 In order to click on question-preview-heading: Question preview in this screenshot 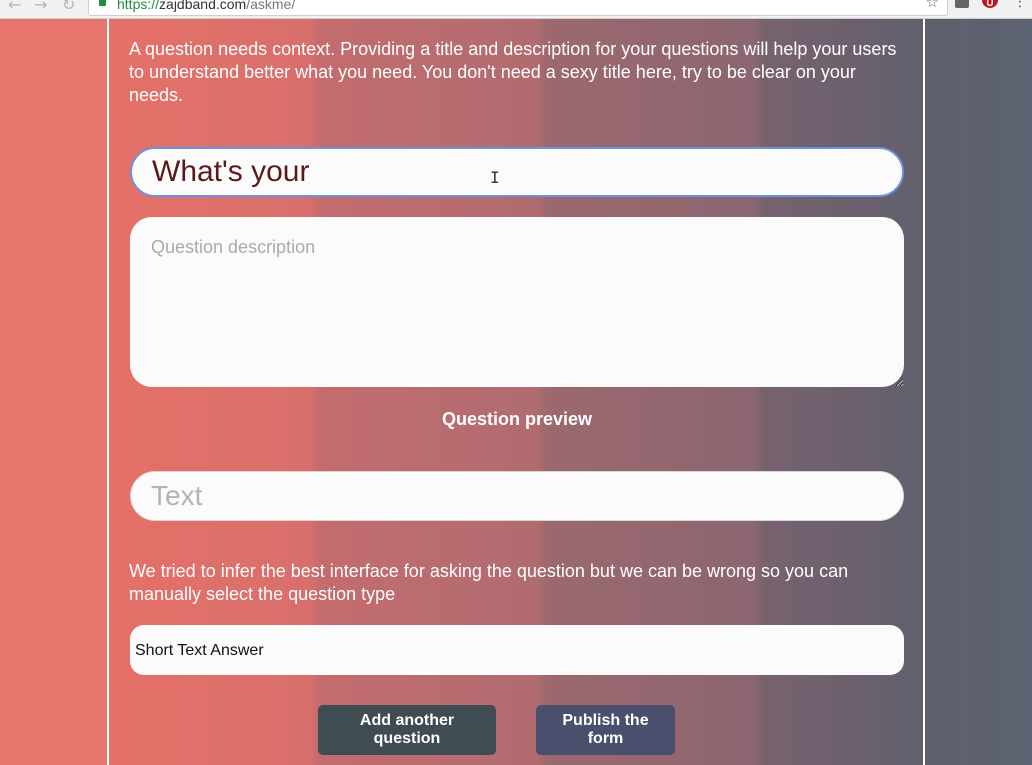, I will do `click(517, 419)`.